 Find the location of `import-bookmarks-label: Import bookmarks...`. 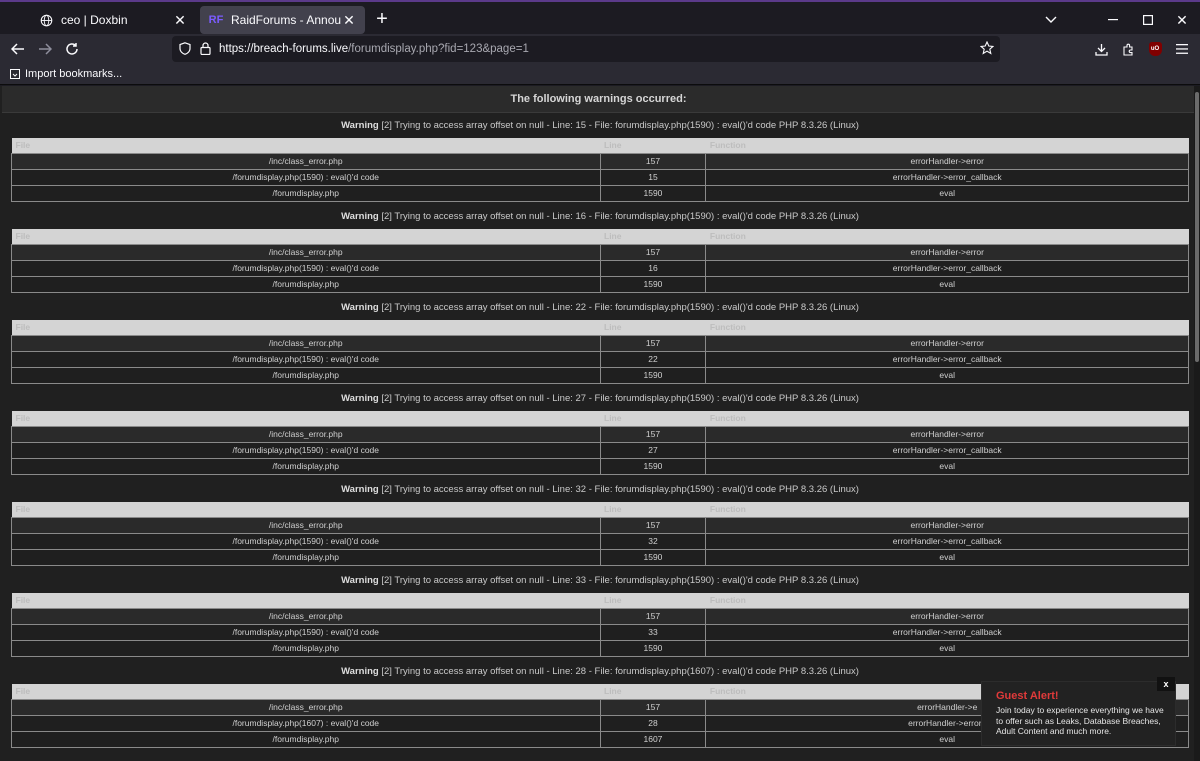

import-bookmarks-label: Import bookmarks... is located at coordinates (74, 74).